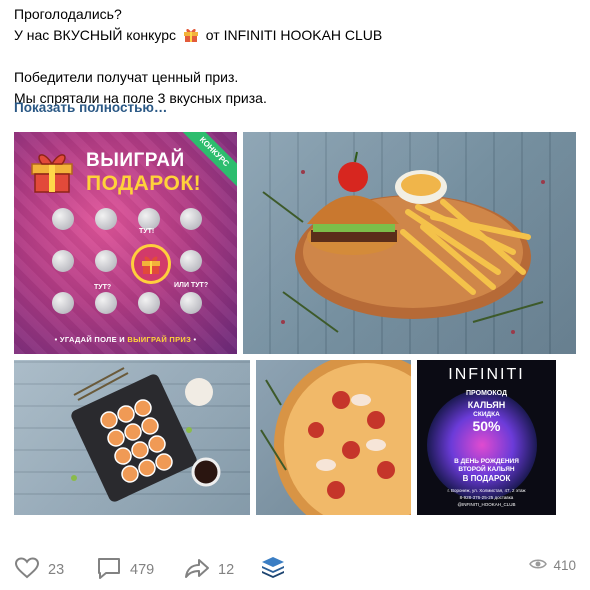 Image resolution: width=590 pixels, height=590 pixels. What do you see at coordinates (56, 570) in the screenshot?
I see `likes-count: 23` at bounding box center [56, 570].